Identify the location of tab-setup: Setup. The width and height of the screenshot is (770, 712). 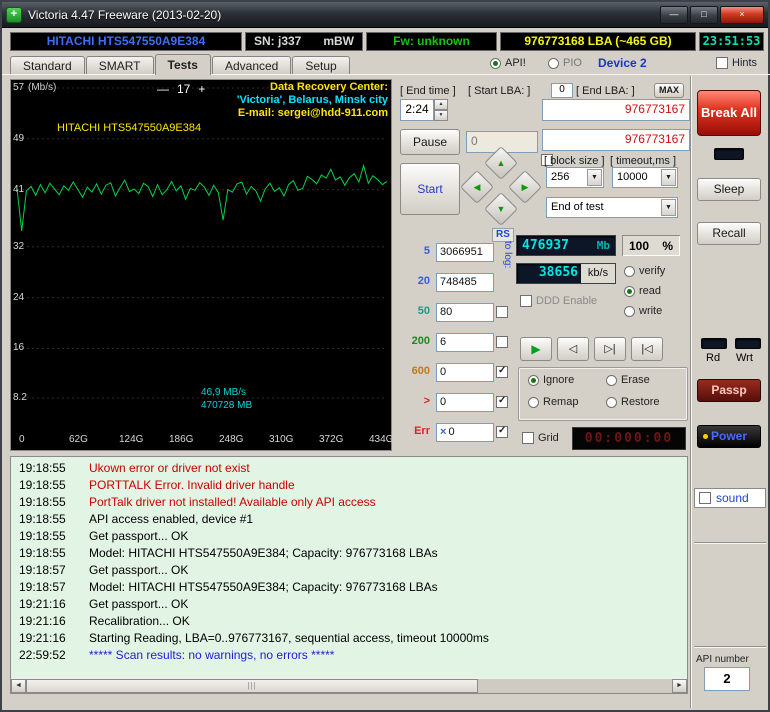
(321, 65).